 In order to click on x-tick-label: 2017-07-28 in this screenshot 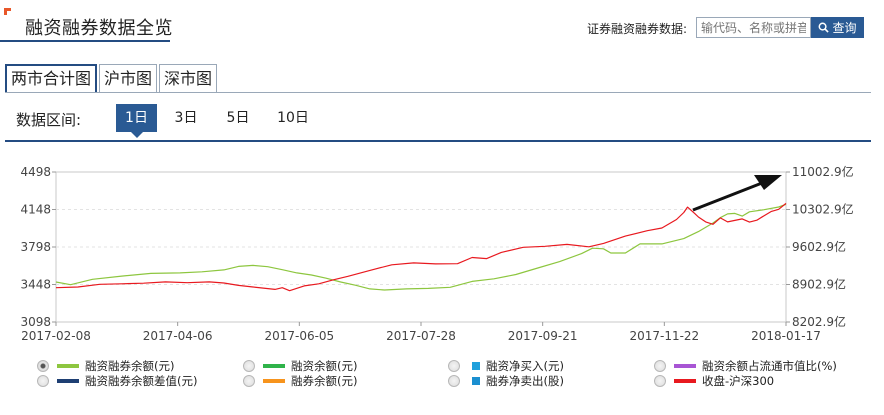, I will do `click(421, 336)`.